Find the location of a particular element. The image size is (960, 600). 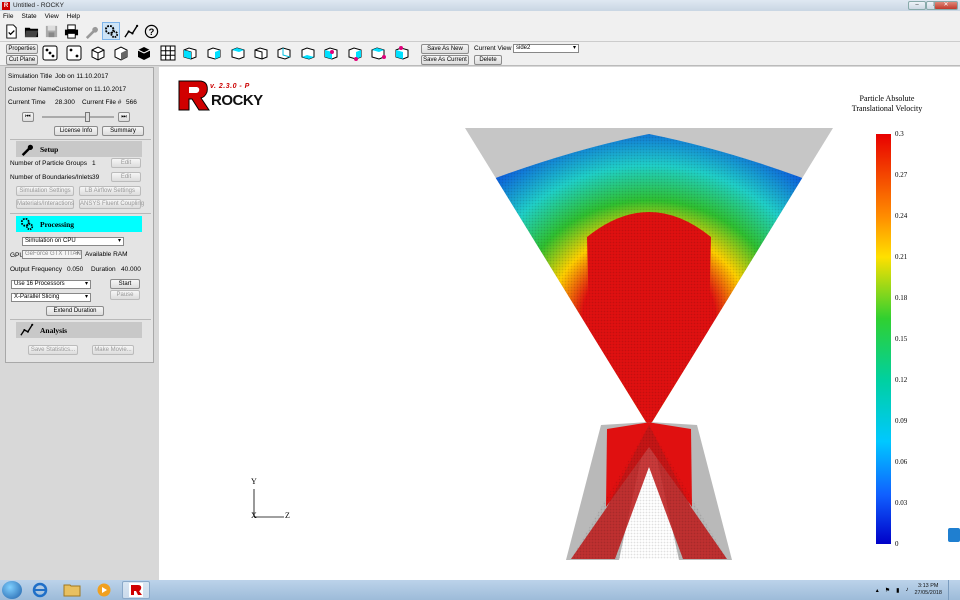

taskbar-rocky-icon is located at coordinates (136, 590).